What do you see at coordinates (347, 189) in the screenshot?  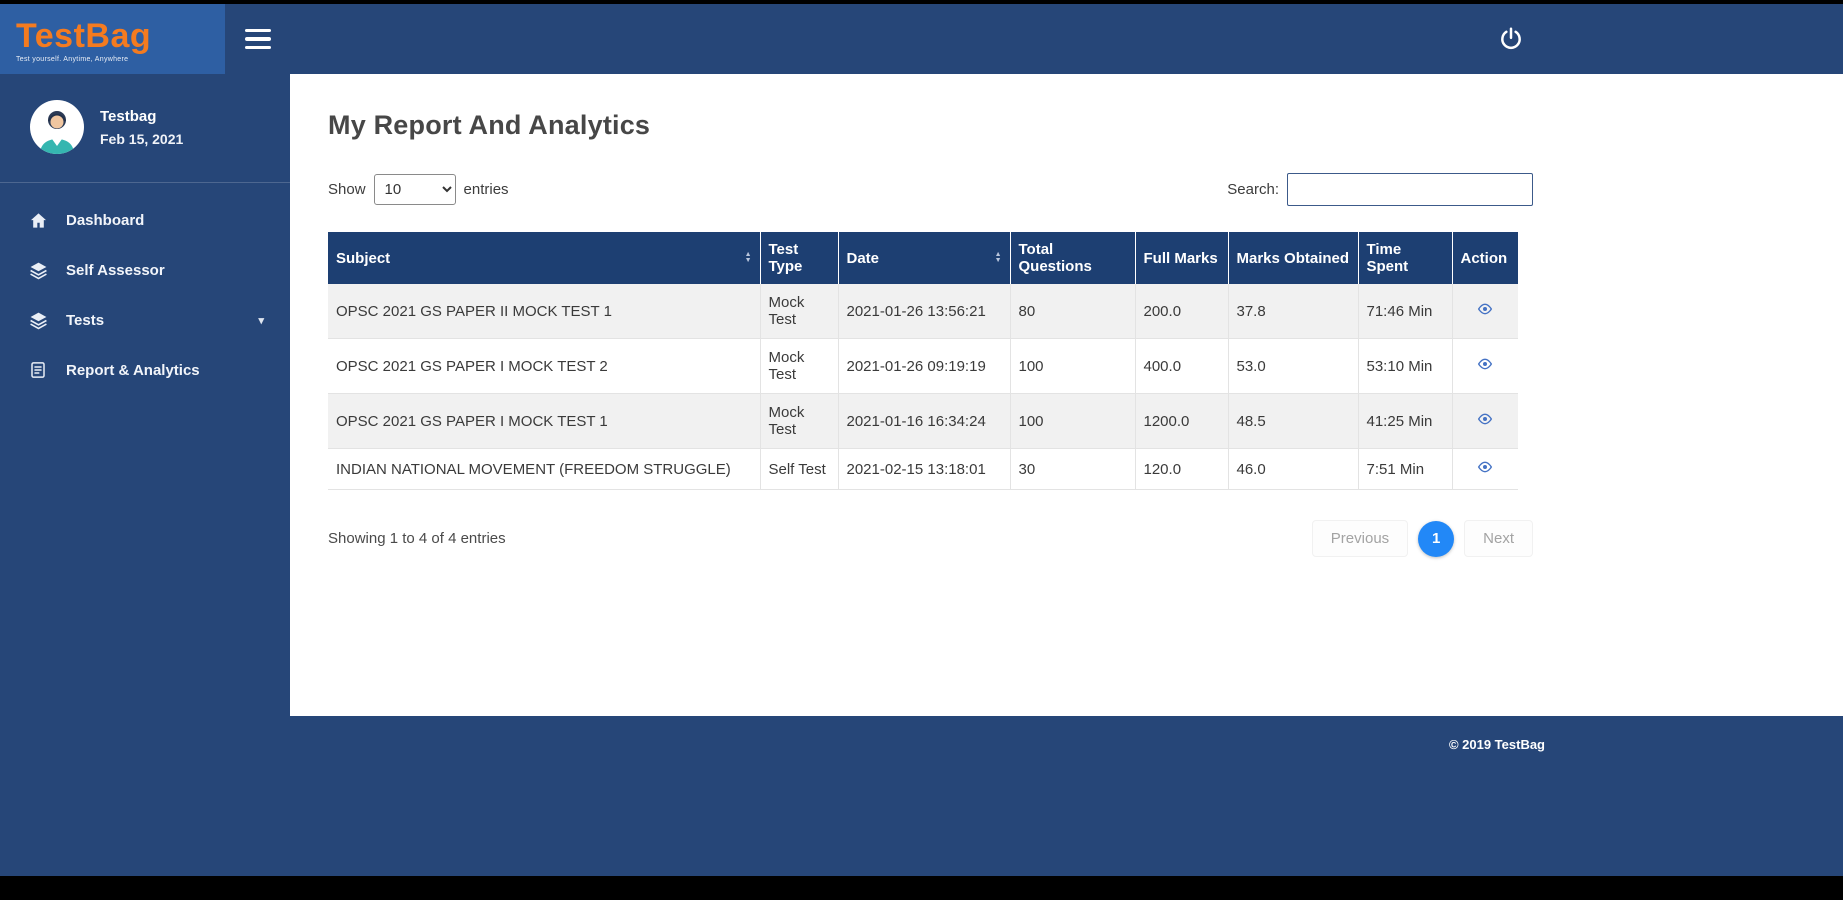 I see `show-label: Show` at bounding box center [347, 189].